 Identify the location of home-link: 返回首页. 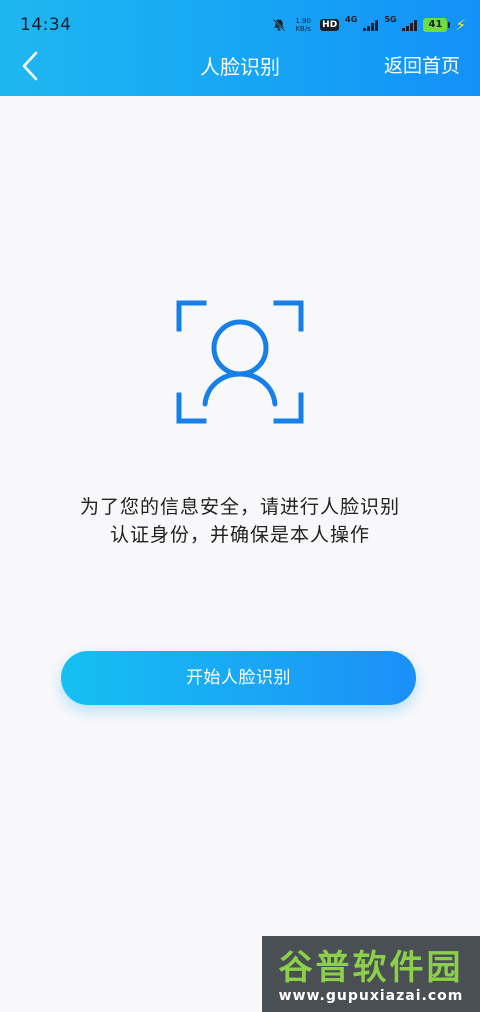
(422, 64).